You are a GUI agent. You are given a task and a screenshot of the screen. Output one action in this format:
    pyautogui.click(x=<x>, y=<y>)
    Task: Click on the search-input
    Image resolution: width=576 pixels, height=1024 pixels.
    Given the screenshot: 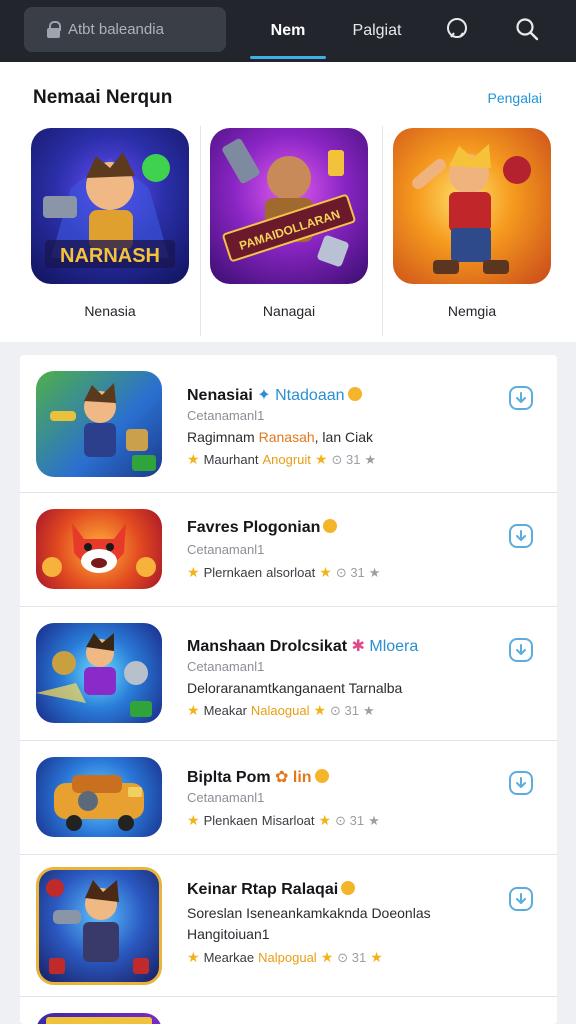 What is the action you would take?
    pyautogui.click(x=143, y=29)
    